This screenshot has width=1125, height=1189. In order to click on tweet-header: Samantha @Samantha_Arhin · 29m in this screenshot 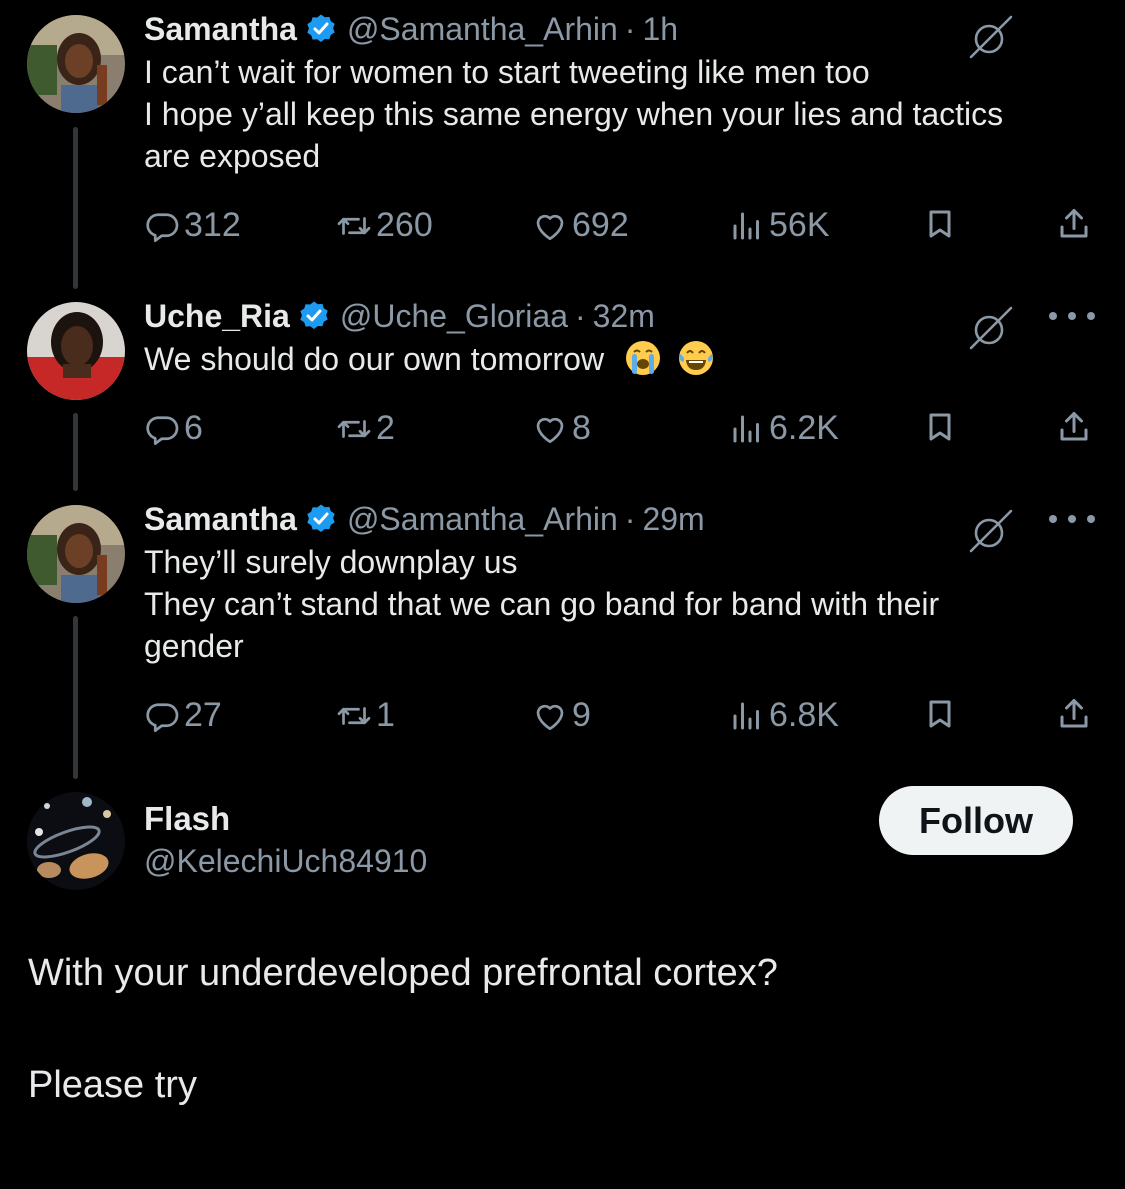, I will do `click(619, 519)`.